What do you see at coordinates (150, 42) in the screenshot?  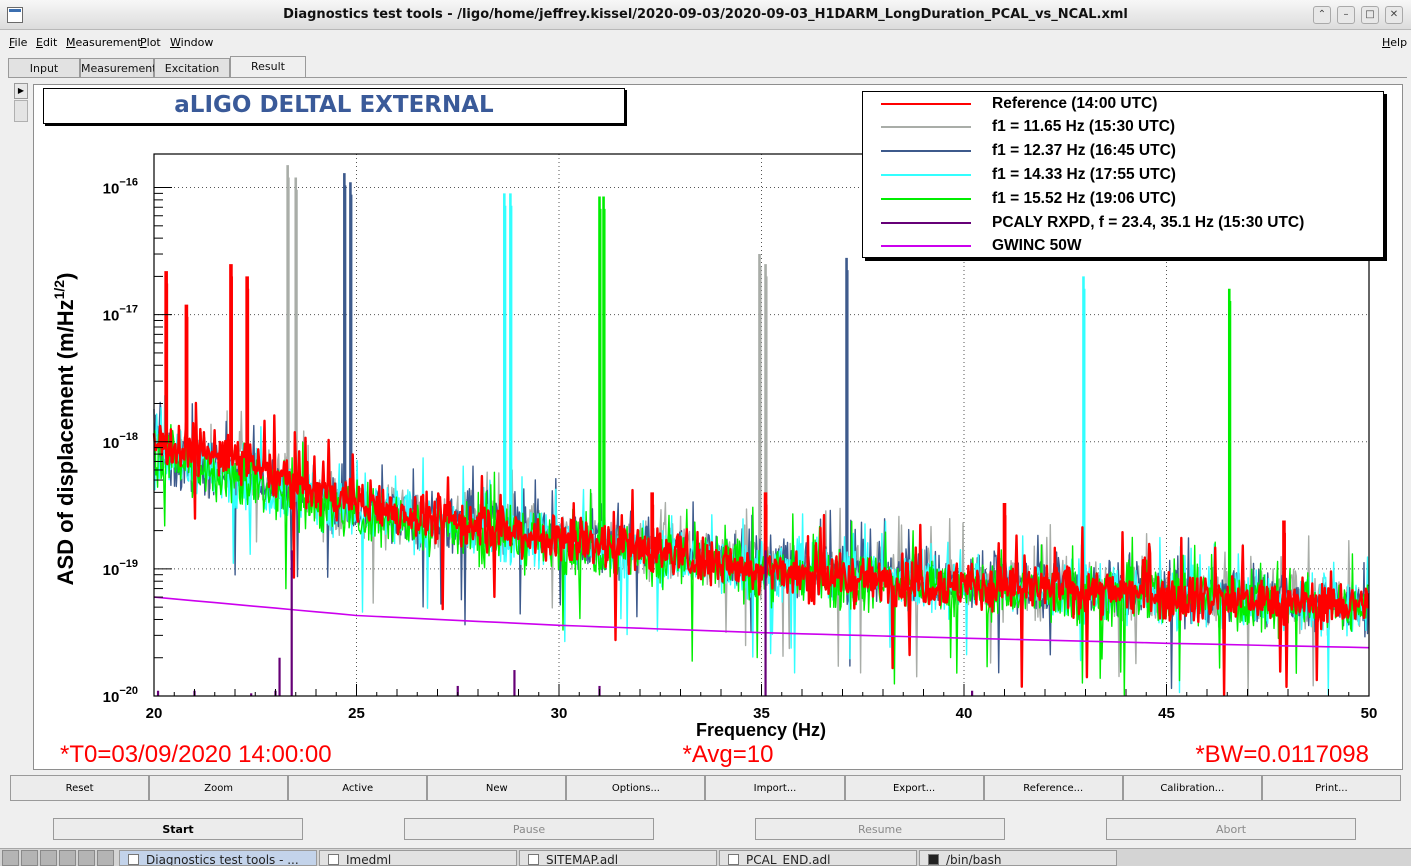 I see `menu-plot: Plot` at bounding box center [150, 42].